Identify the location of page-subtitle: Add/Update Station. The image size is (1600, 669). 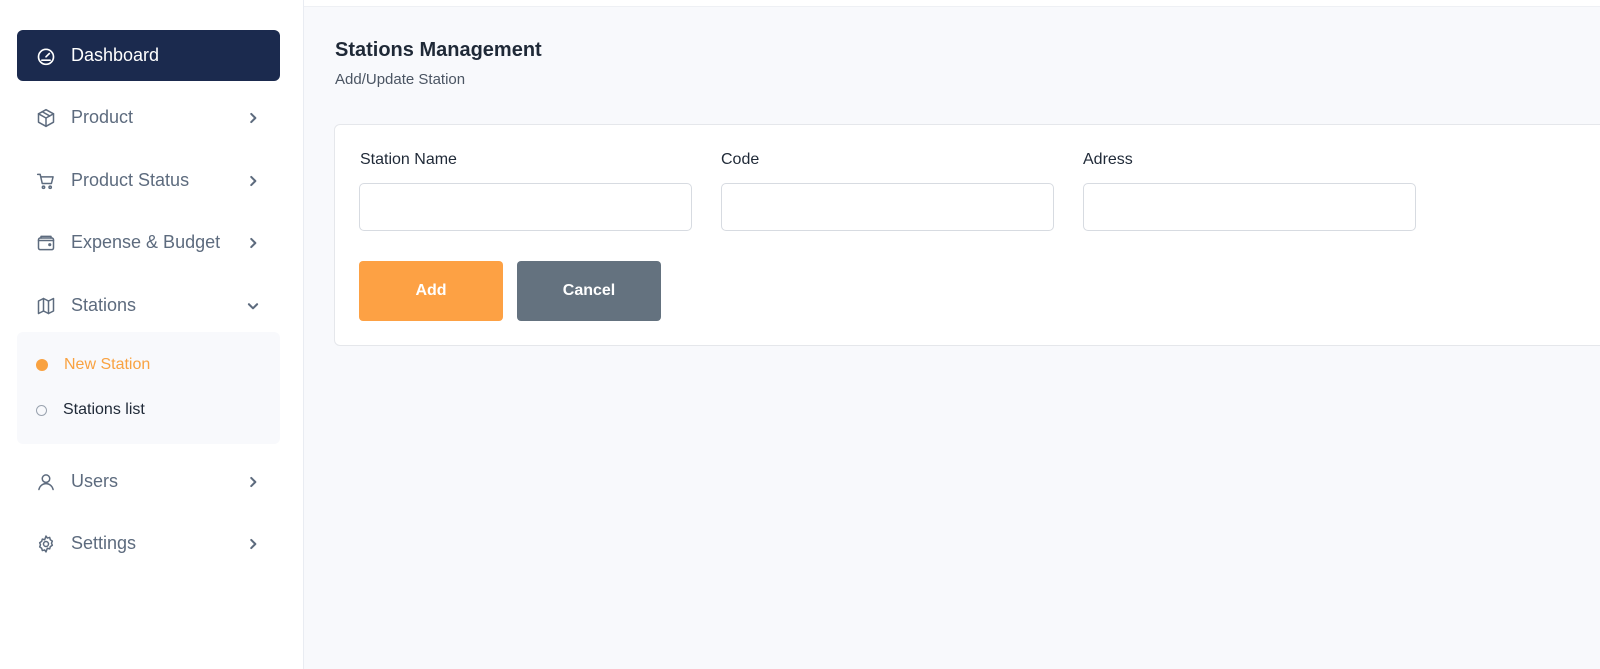
(400, 79).